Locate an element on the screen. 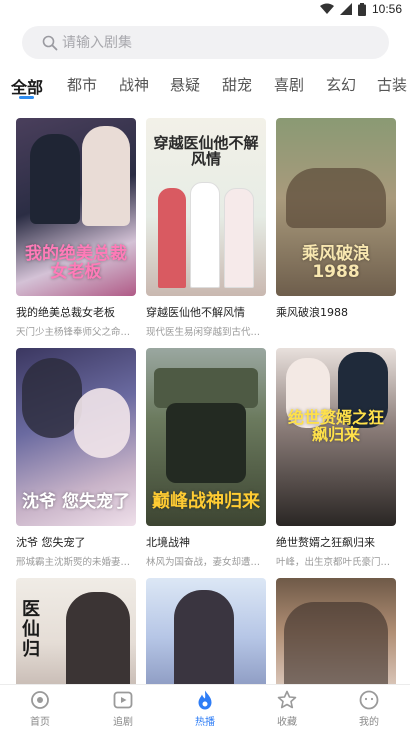 This screenshot has width=410, height=730. drama-title: 我的绝美总裁女老板 is located at coordinates (65, 312).